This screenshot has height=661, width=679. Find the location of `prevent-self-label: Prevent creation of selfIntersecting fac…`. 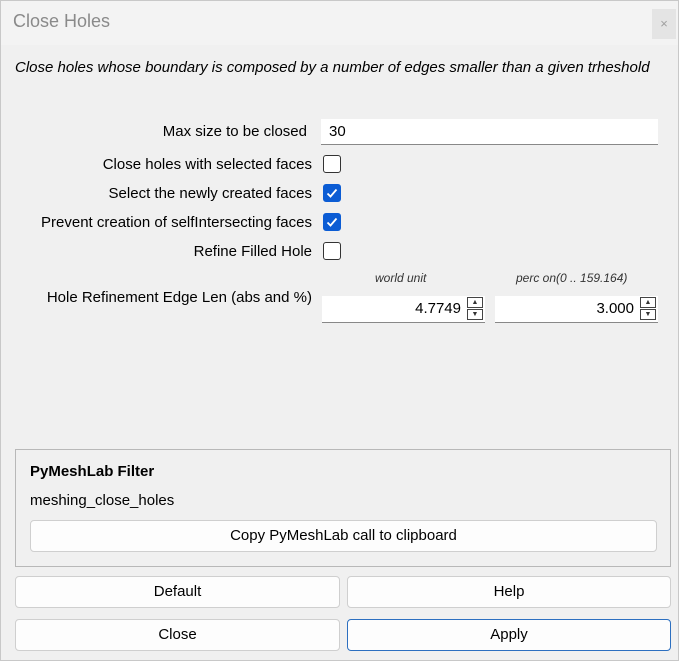

prevent-self-label: Prevent creation of selfIntersecting fac… is located at coordinates (176, 222).